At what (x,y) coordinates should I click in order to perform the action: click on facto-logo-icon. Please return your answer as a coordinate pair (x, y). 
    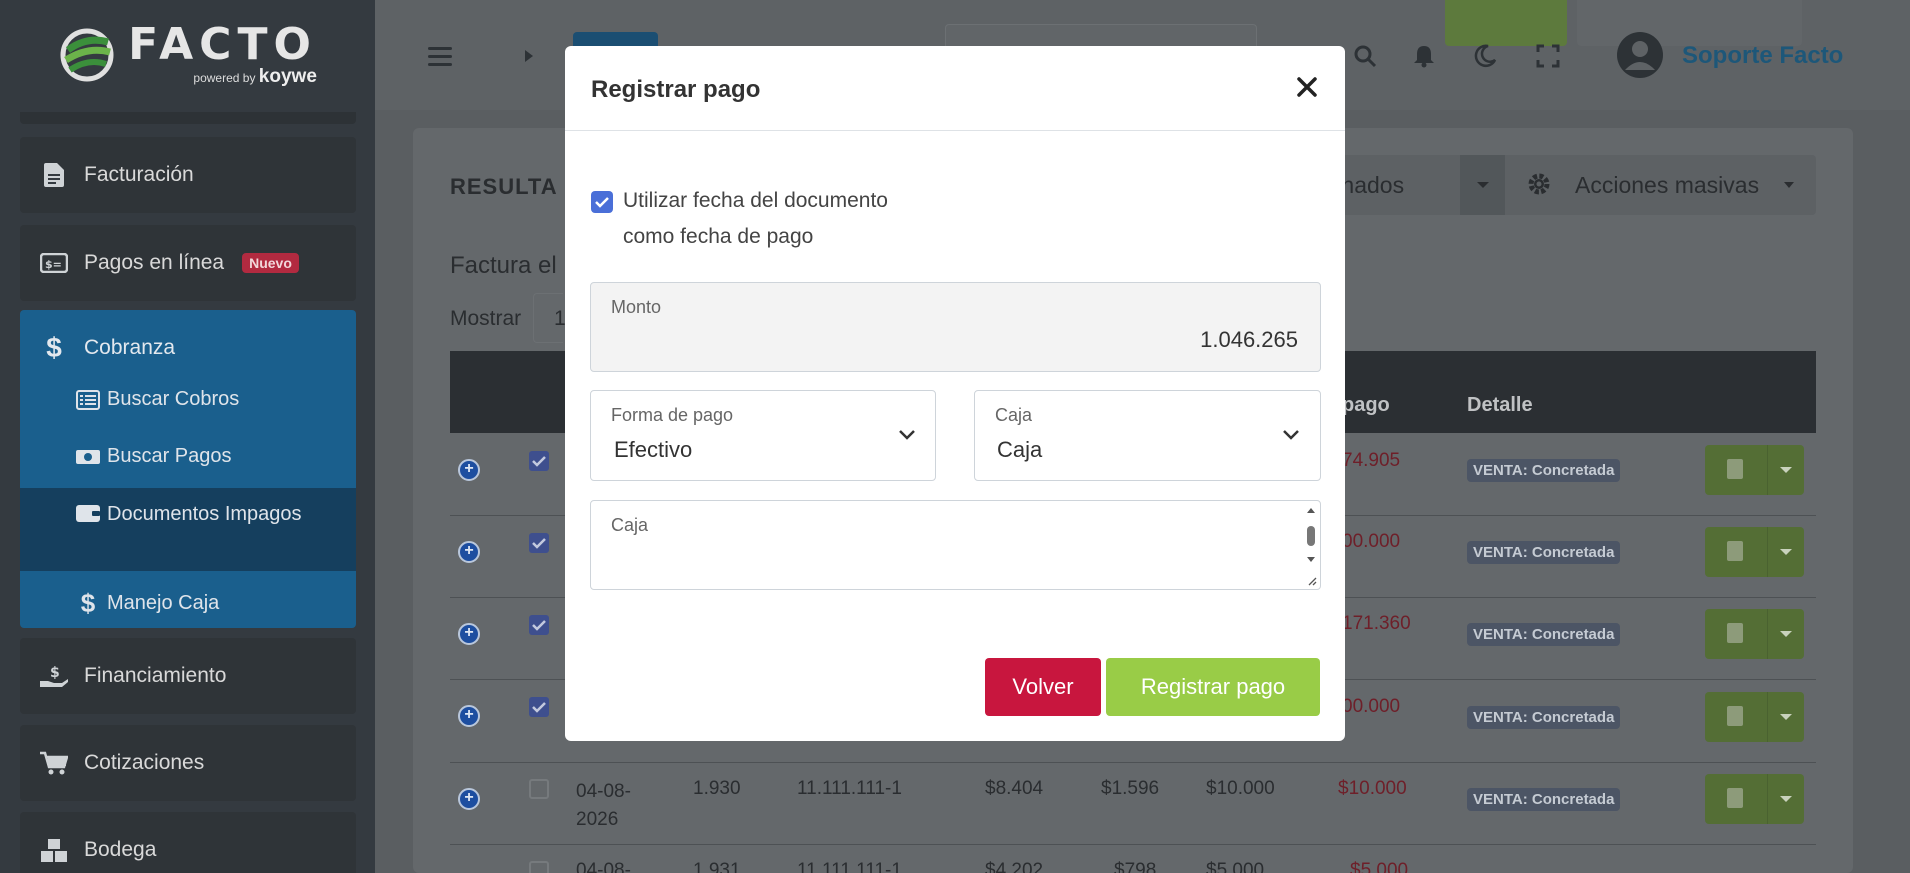
    Looking at the image, I should click on (87, 55).